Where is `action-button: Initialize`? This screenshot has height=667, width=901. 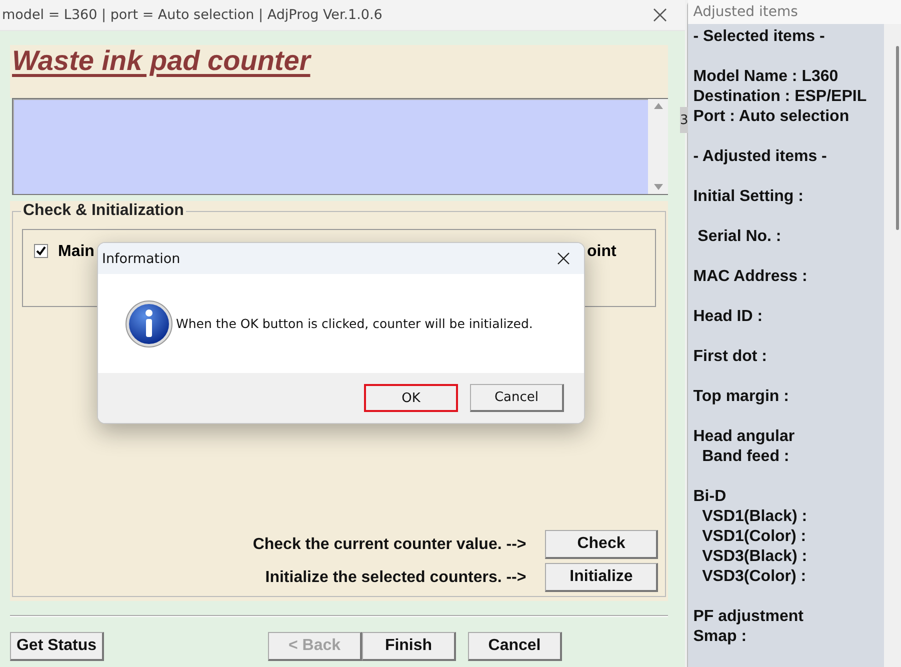 action-button: Initialize is located at coordinates (601, 577).